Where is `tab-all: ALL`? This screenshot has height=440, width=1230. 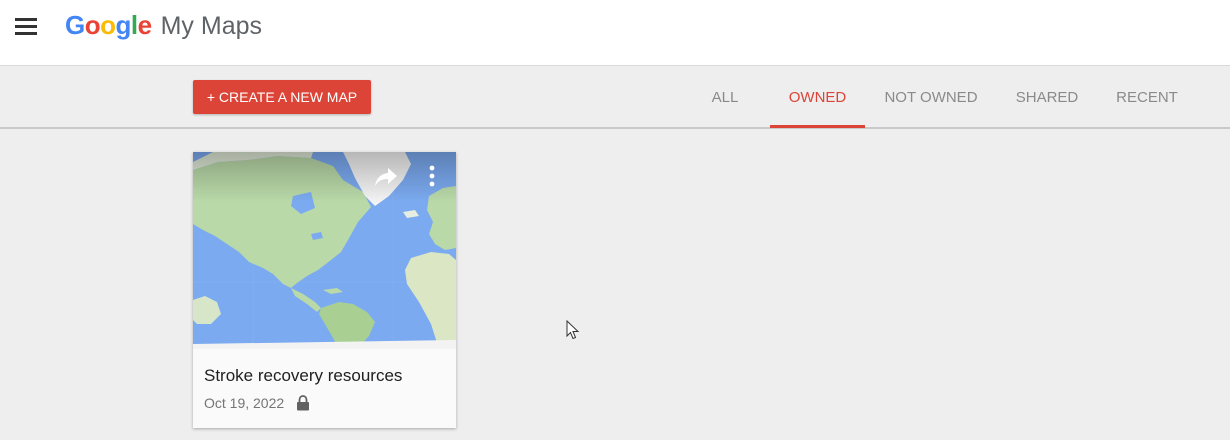 tab-all: ALL is located at coordinates (725, 98).